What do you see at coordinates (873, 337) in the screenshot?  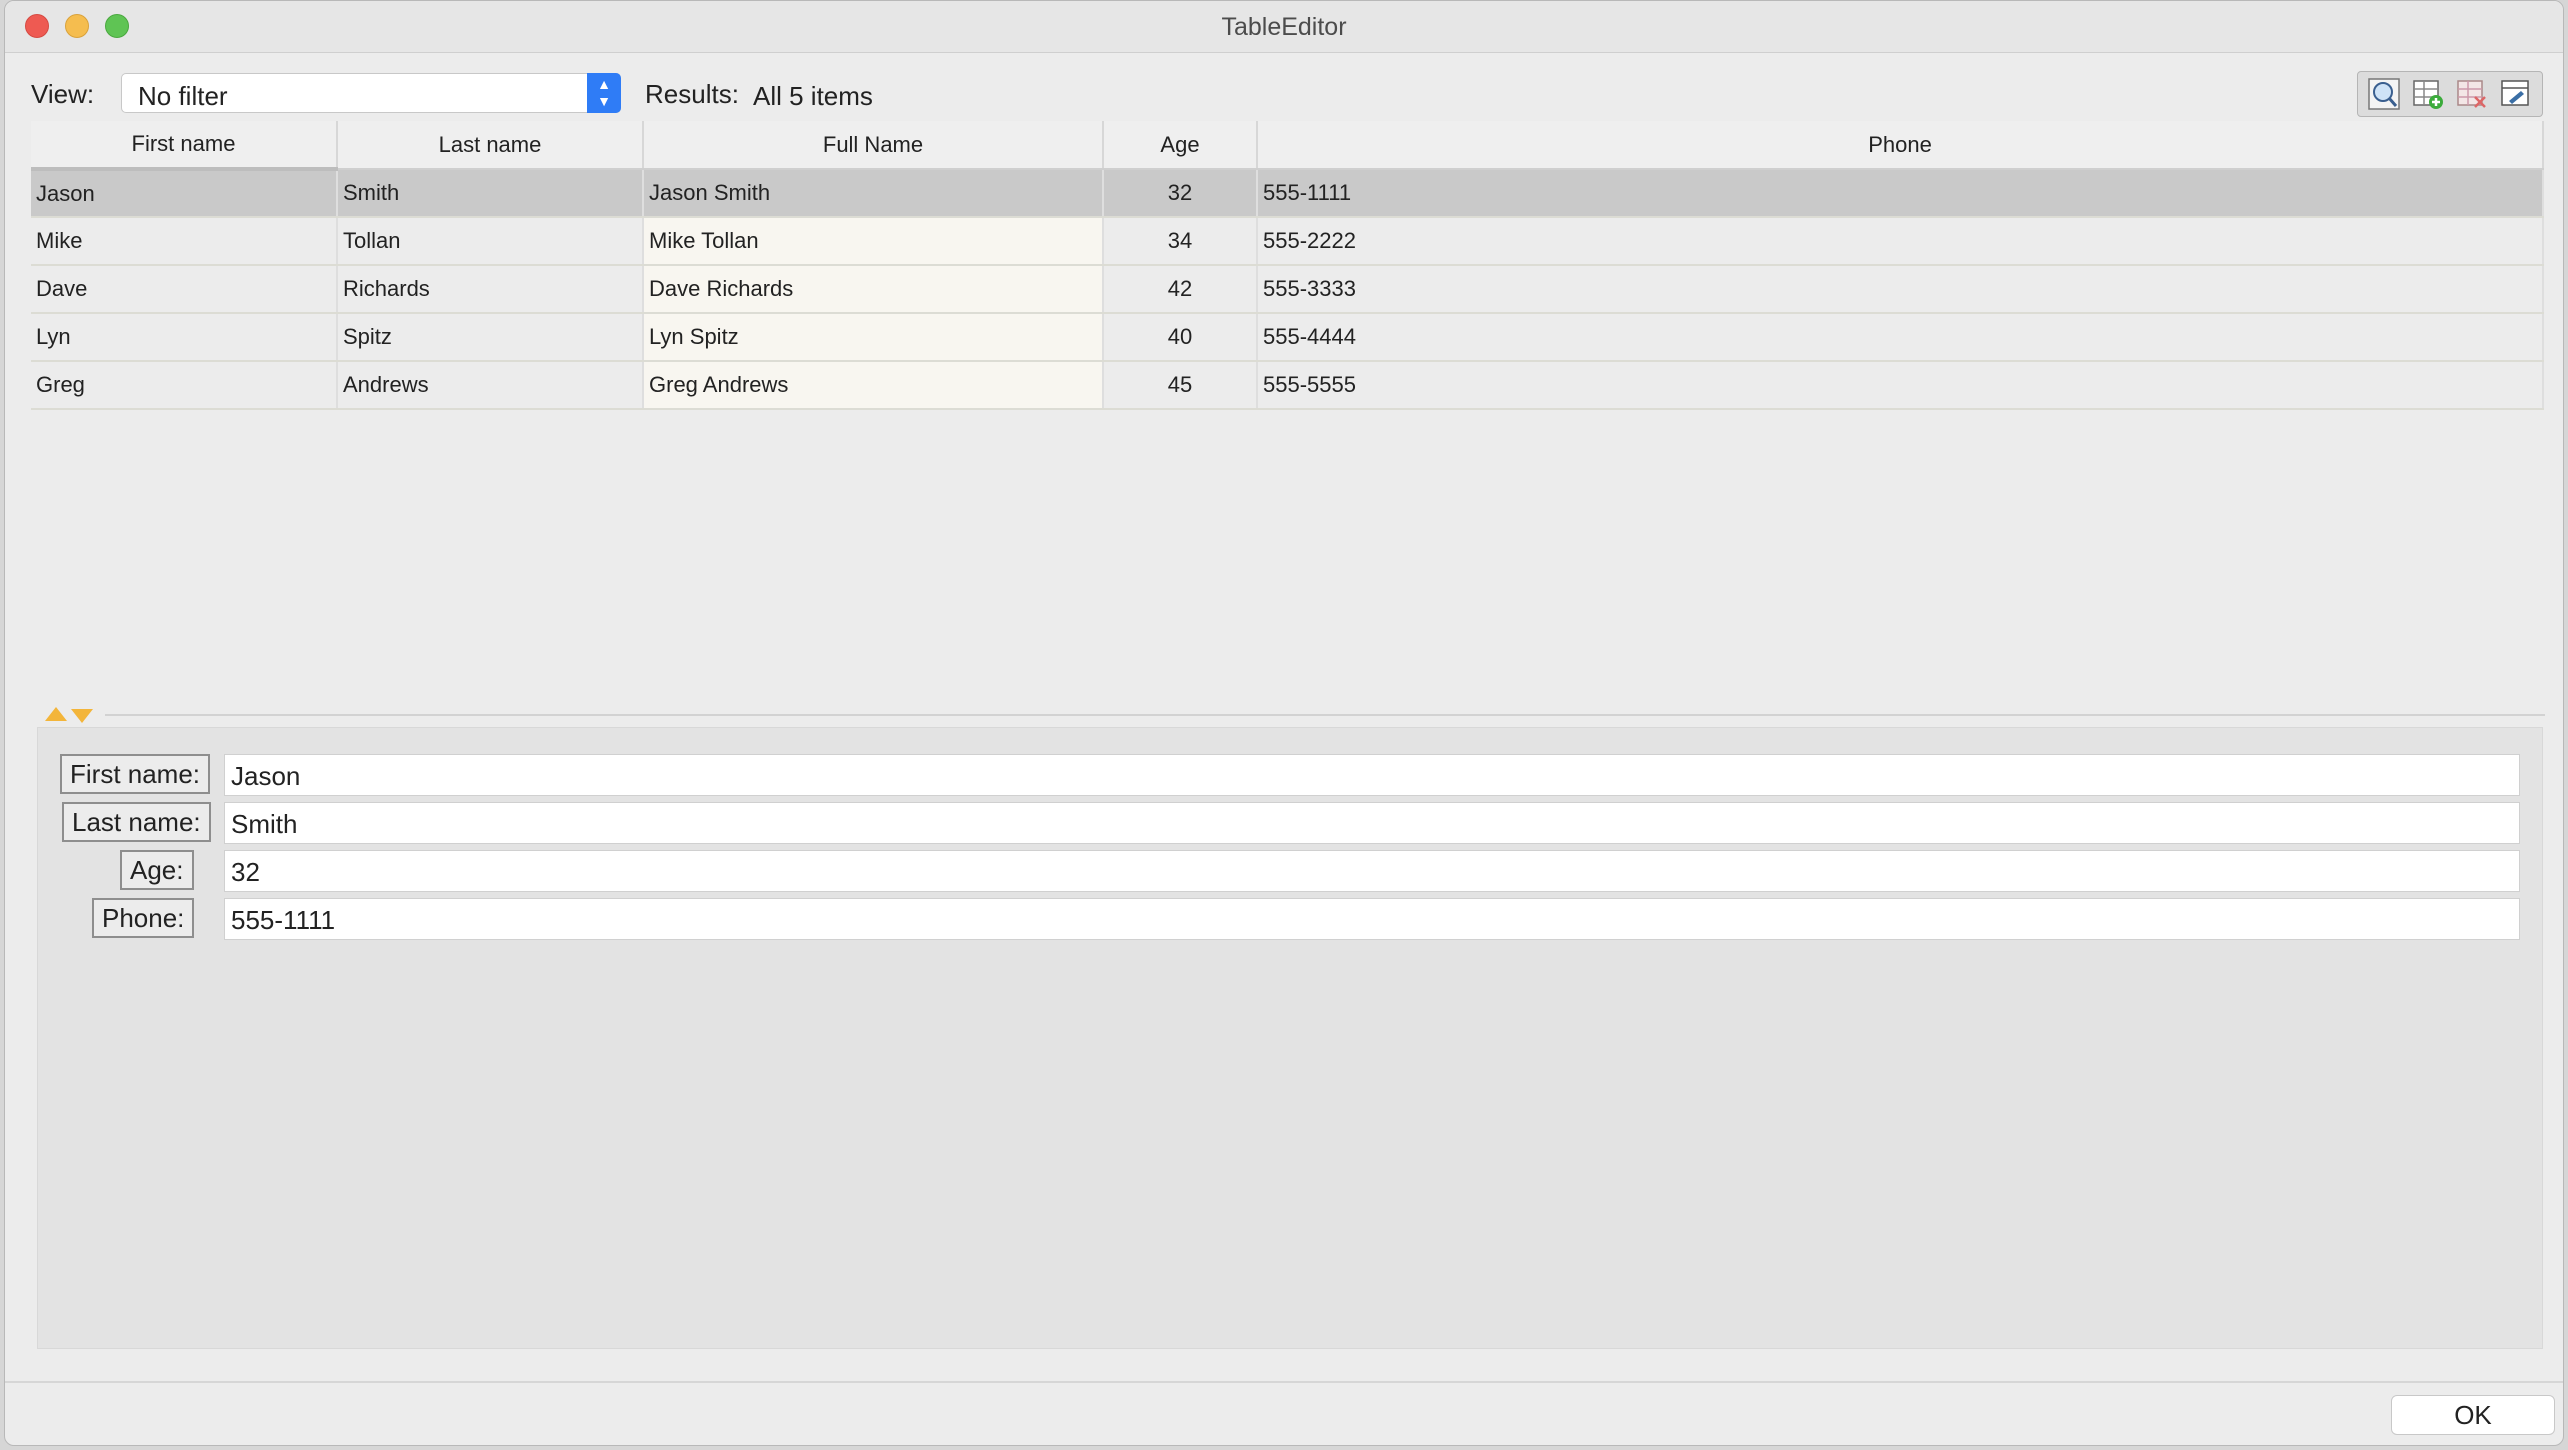 I see `cell-full-name: Lyn Spitz` at bounding box center [873, 337].